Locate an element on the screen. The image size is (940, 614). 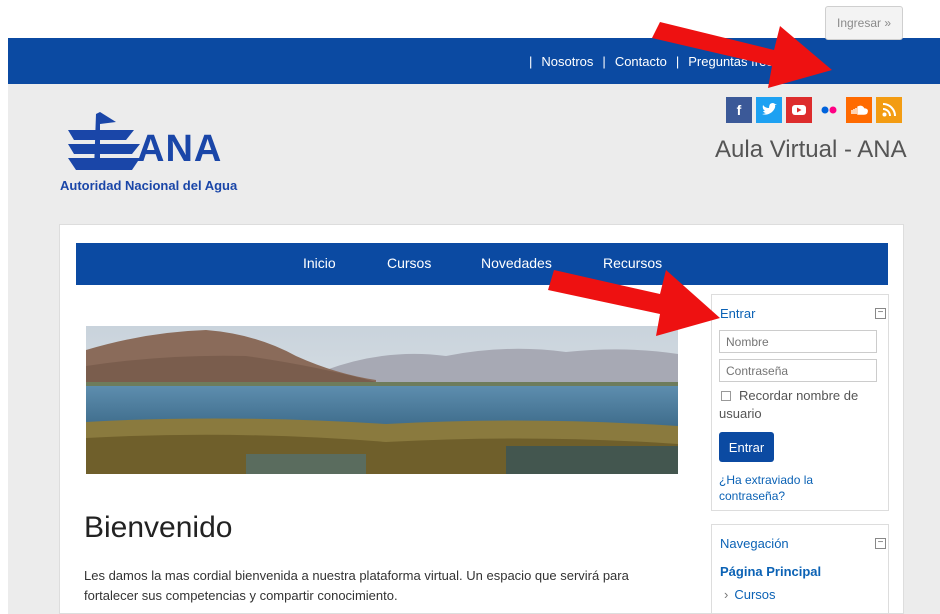
nav-link-cursos: › Cursos is located at coordinates (750, 594).